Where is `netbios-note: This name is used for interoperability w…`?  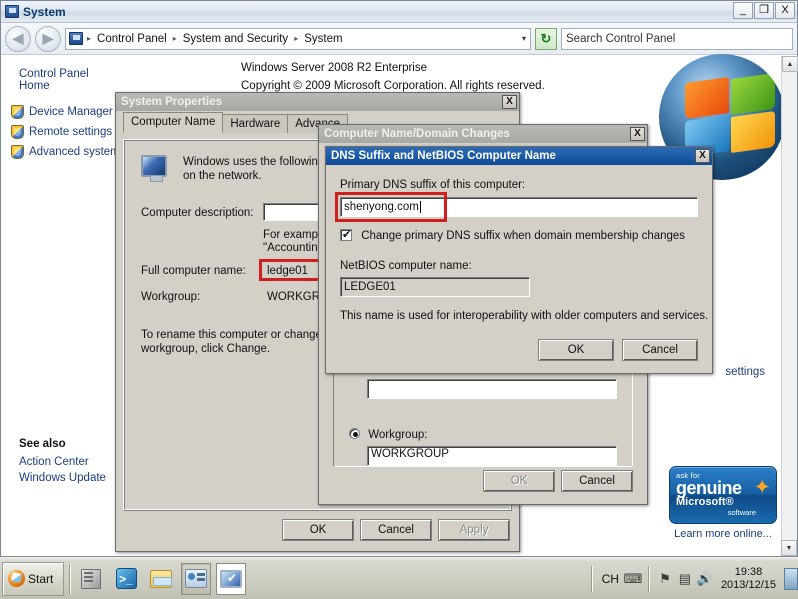
netbios-note: This name is used for interoperability w… is located at coordinates (524, 316).